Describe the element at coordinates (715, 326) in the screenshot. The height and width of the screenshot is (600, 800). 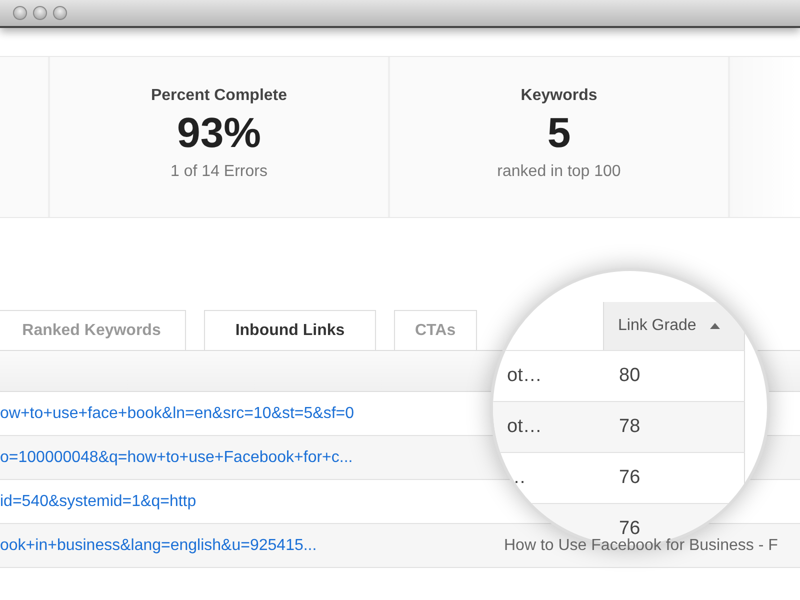
I see `sort-up-icon` at that location.